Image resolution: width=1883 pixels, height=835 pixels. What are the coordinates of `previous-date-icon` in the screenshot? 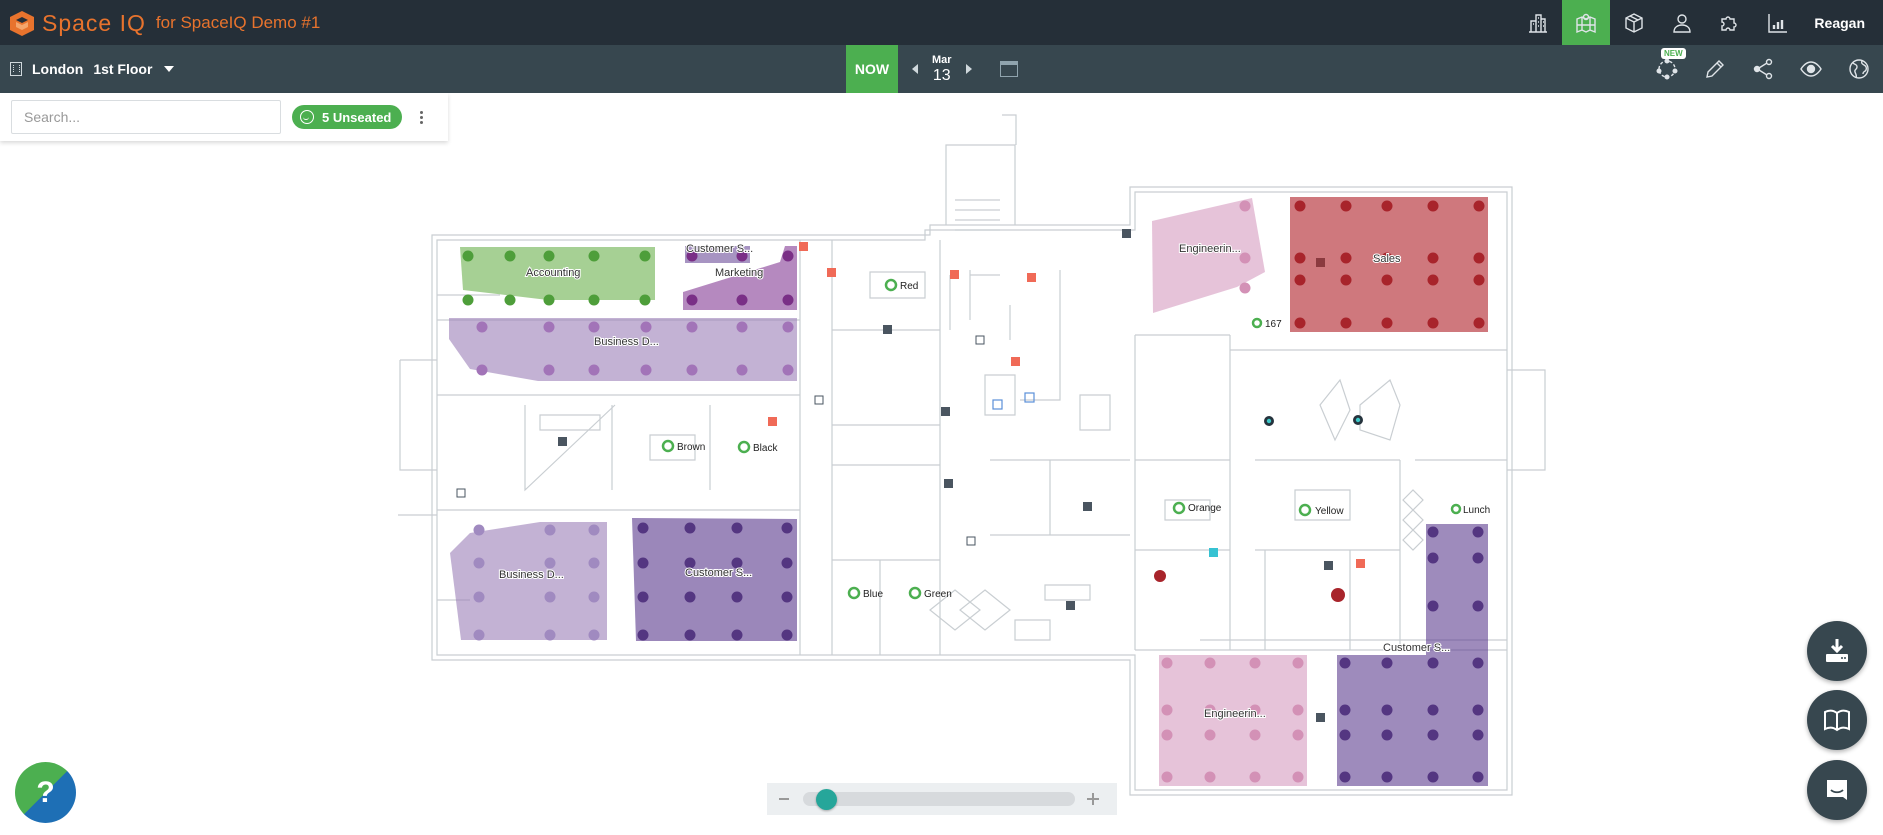 It's located at (915, 69).